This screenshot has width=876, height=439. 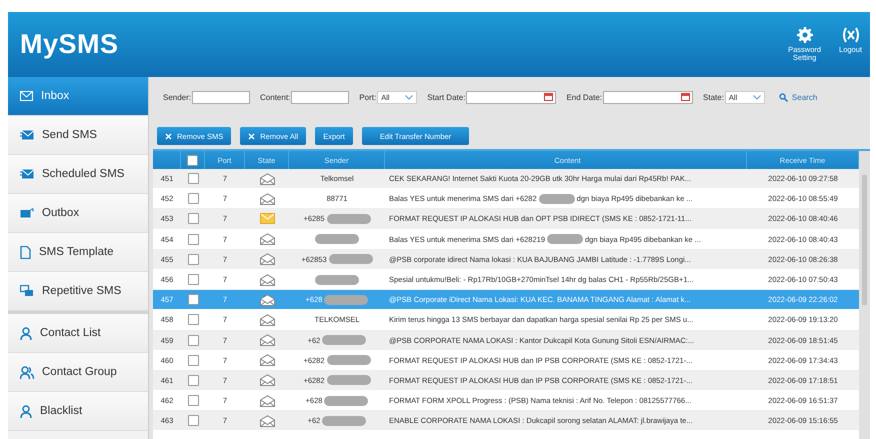 What do you see at coordinates (78, 213) in the screenshot?
I see `sidebar-item: Outbox` at bounding box center [78, 213].